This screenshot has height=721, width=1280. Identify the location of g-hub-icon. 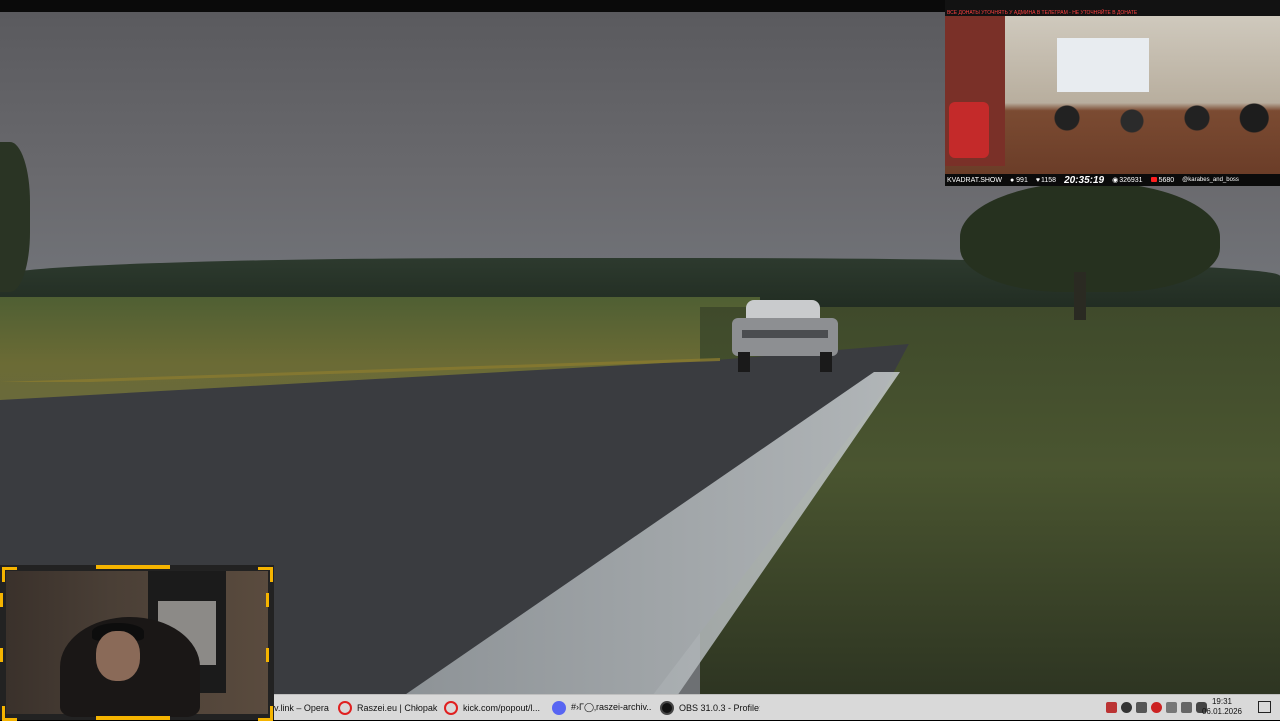
(1126, 707).